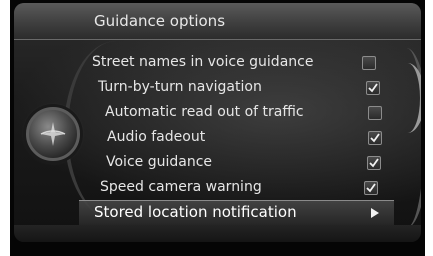 The height and width of the screenshot is (256, 433). I want to click on menu-item-label: Stored location notification, so click(195, 212).